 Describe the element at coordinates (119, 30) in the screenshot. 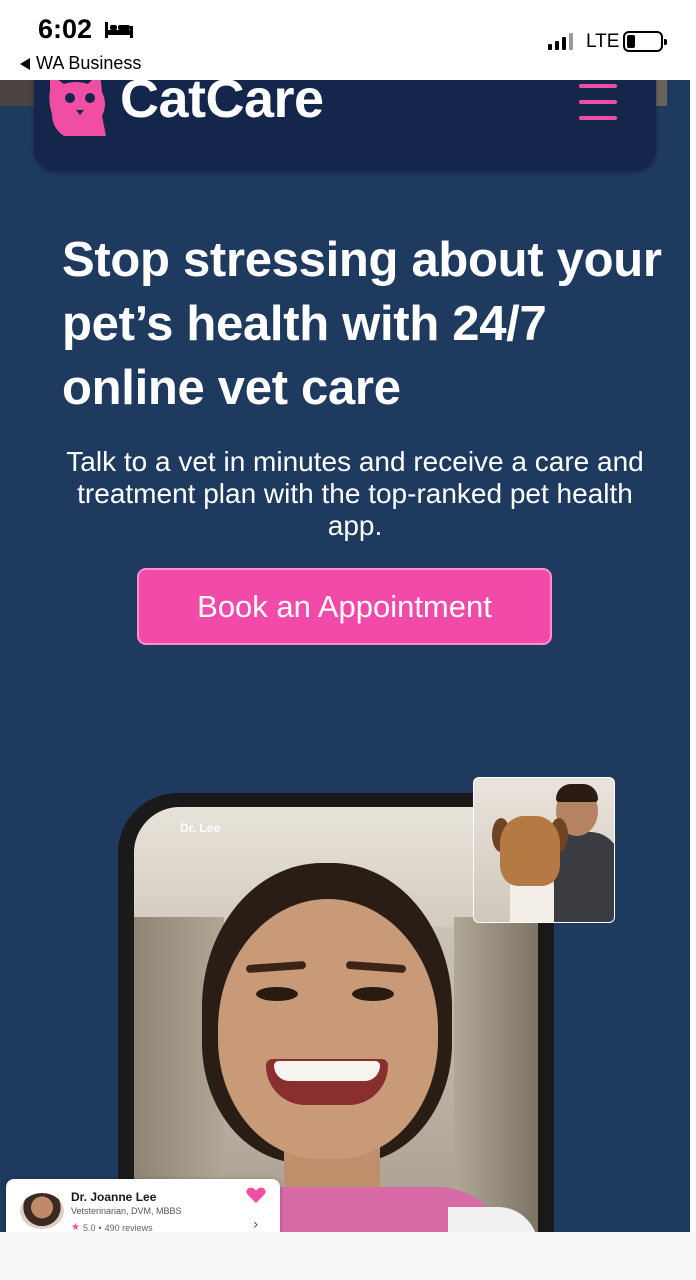

I see `sleep-focus-icon` at that location.